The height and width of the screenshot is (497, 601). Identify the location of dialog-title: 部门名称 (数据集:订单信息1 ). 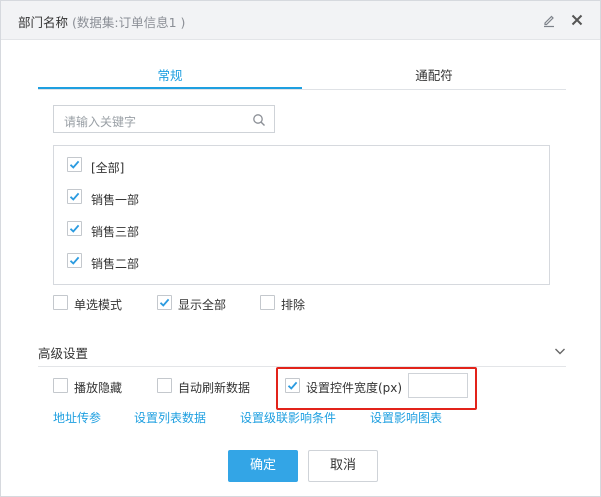
(101, 21).